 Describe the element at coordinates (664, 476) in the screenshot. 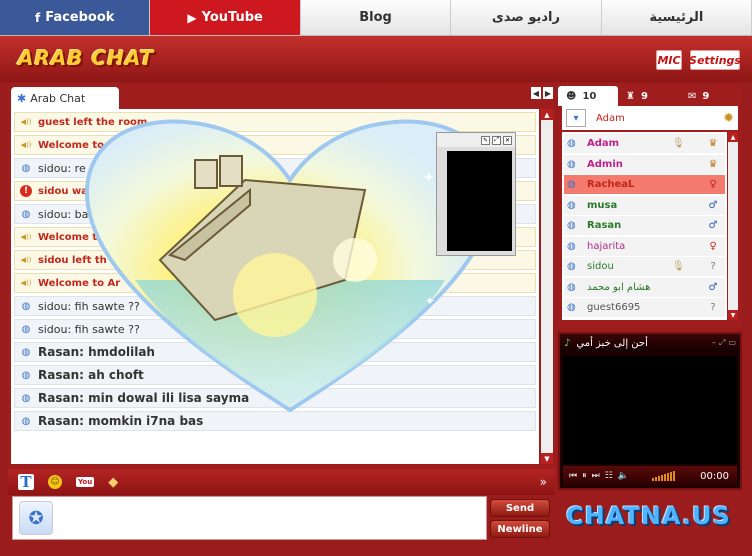

I see `volume-level` at that location.